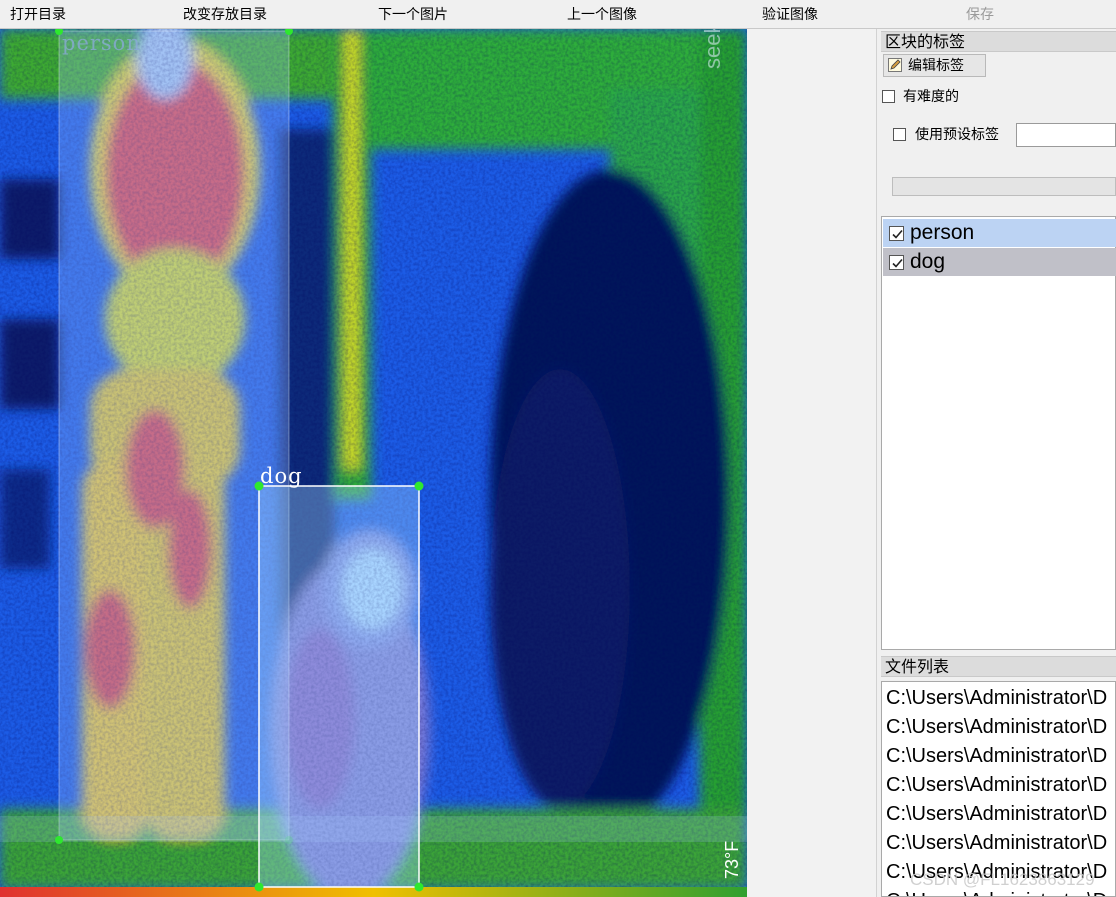 Image resolution: width=1116 pixels, height=897 pixels. I want to click on label-name: person, so click(942, 232).